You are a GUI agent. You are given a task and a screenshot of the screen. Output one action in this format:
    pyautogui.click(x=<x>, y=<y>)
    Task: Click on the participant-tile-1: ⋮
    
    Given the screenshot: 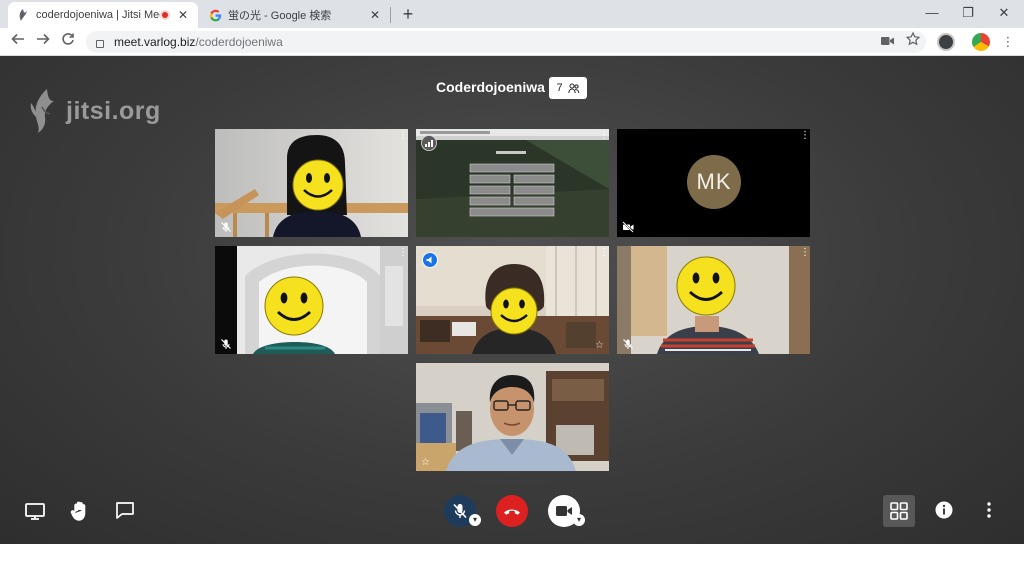 What is the action you would take?
    pyautogui.click(x=311, y=183)
    